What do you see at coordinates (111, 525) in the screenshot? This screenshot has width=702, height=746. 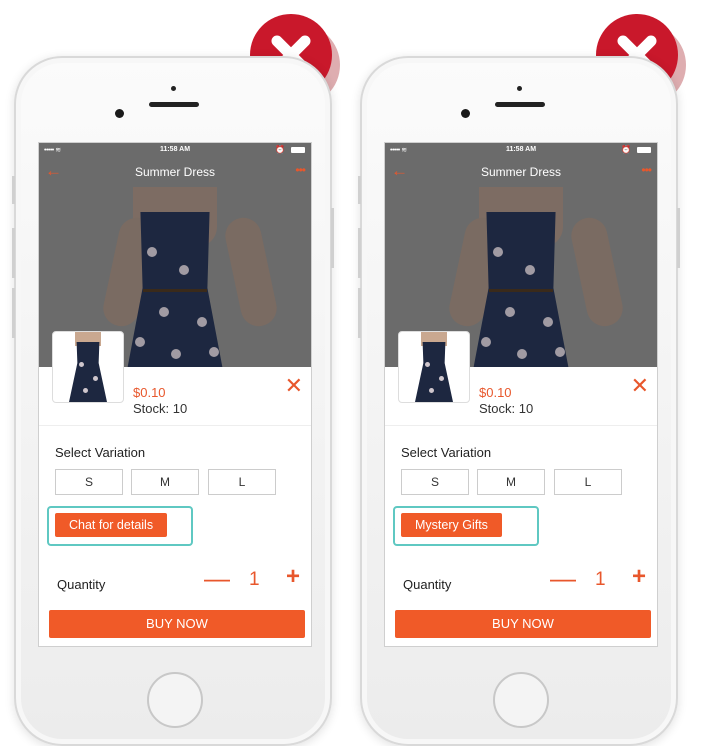 I see `variant-option-button: Chat for details` at bounding box center [111, 525].